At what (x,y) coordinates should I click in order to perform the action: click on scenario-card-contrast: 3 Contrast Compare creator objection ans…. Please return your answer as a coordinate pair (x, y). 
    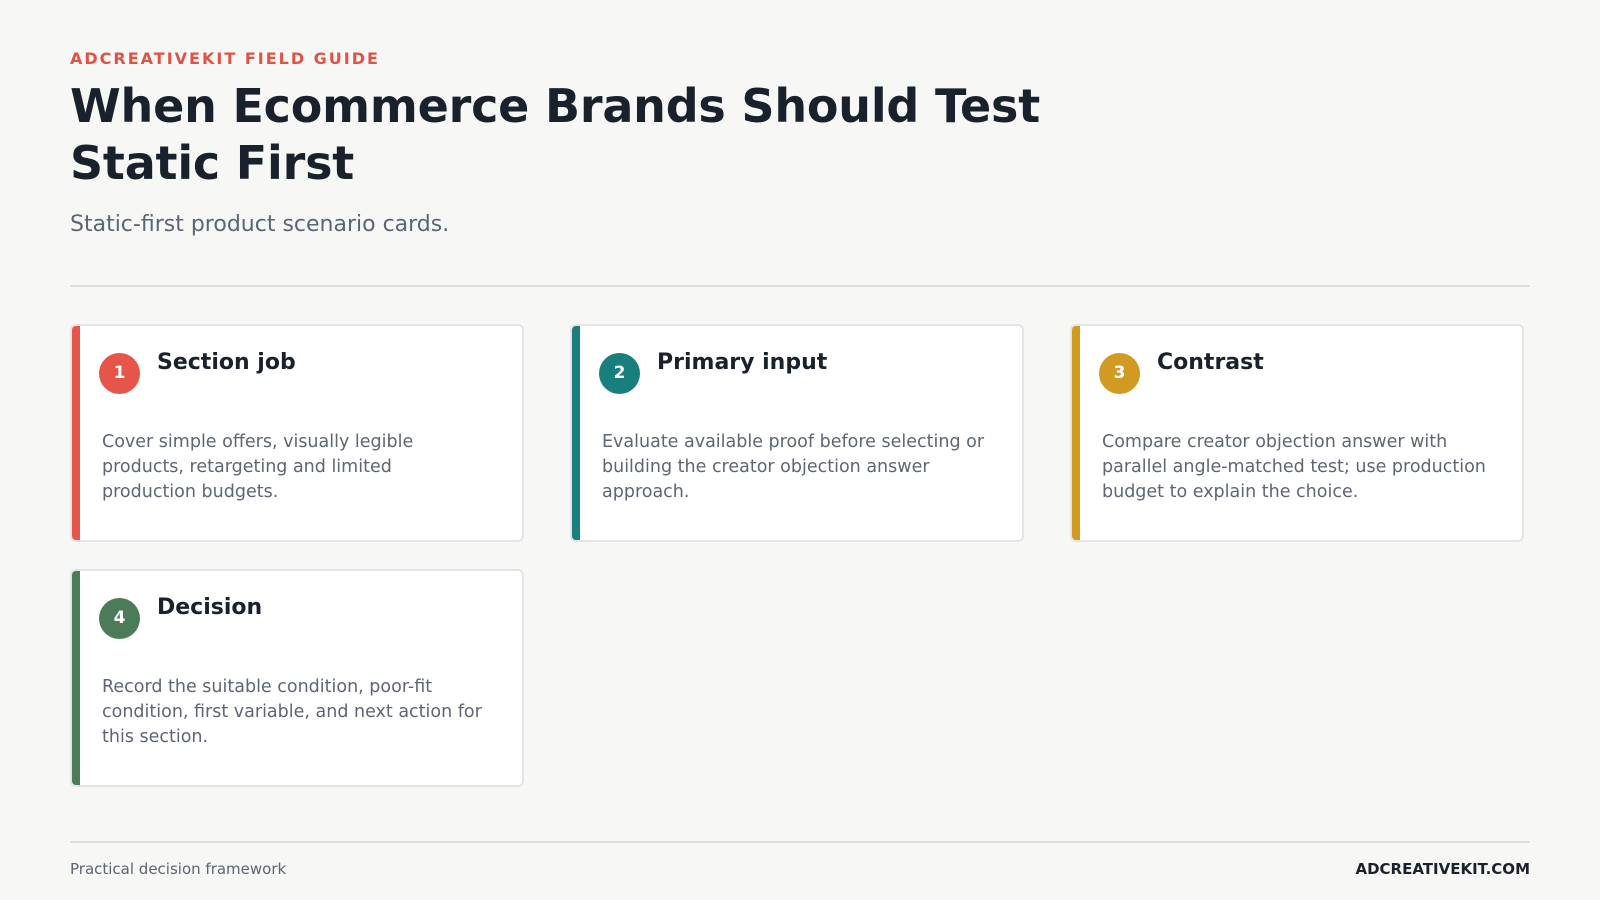
    Looking at the image, I should click on (1297, 433).